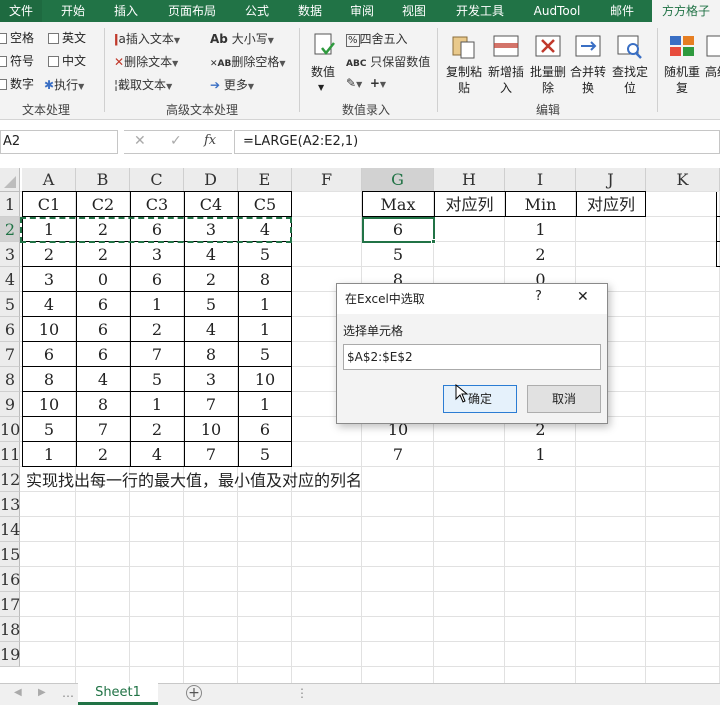 The height and width of the screenshot is (705, 720). I want to click on cell-header: C5, so click(265, 204).